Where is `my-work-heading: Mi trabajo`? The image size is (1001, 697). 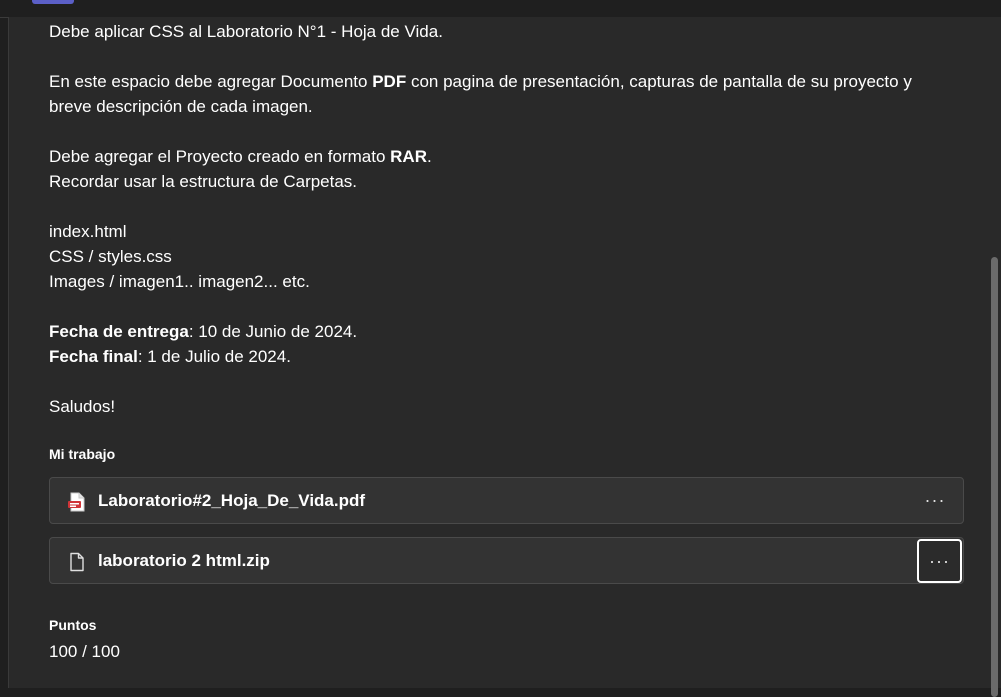
my-work-heading: Mi trabajo is located at coordinates (82, 454).